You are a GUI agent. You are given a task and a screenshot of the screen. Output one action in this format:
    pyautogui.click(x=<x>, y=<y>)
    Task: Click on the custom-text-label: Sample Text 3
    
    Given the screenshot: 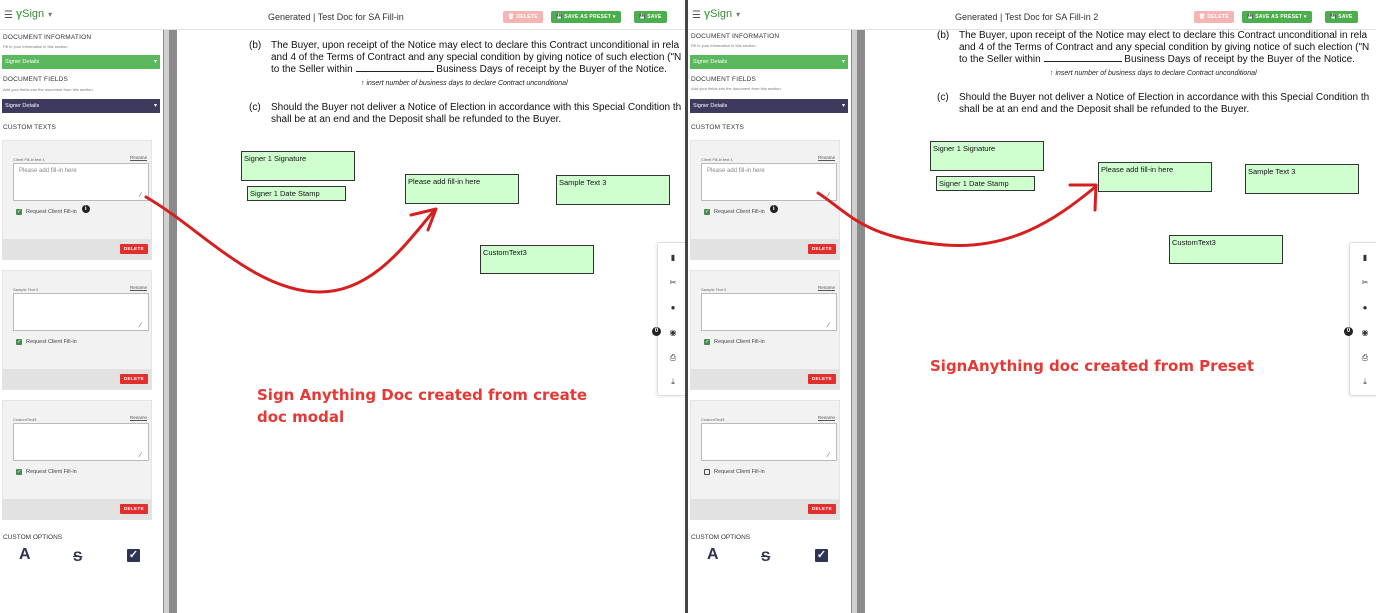 What is the action you would take?
    pyautogui.click(x=26, y=289)
    